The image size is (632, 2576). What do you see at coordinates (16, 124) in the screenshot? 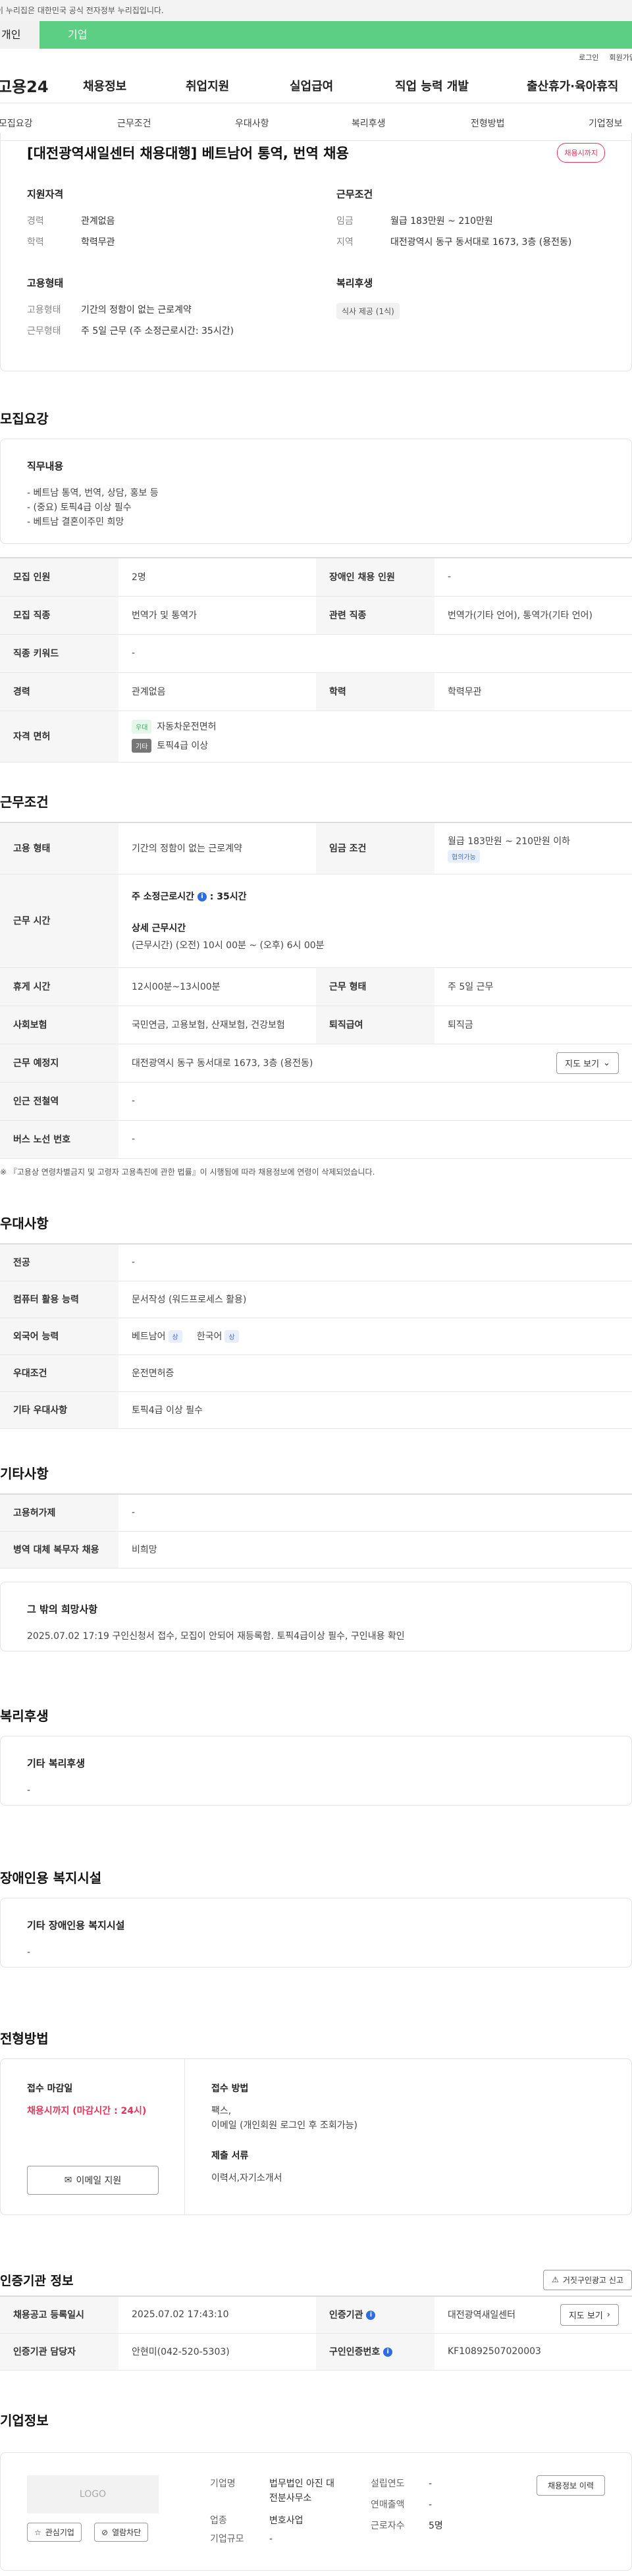
I see `tab-recruit: 모집요강` at bounding box center [16, 124].